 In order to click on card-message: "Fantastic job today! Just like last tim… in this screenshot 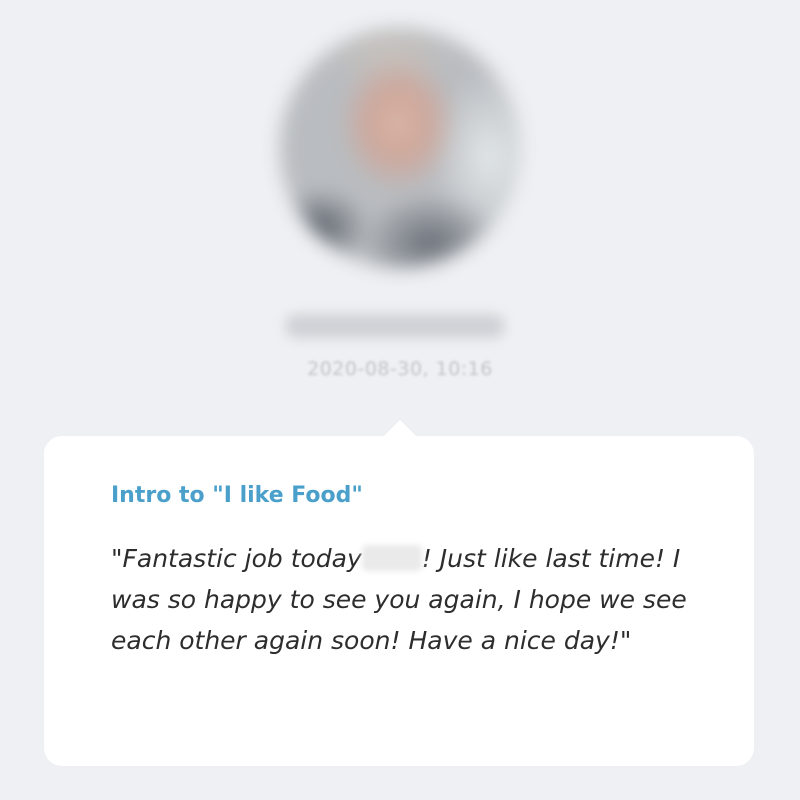, I will do `click(412, 599)`.